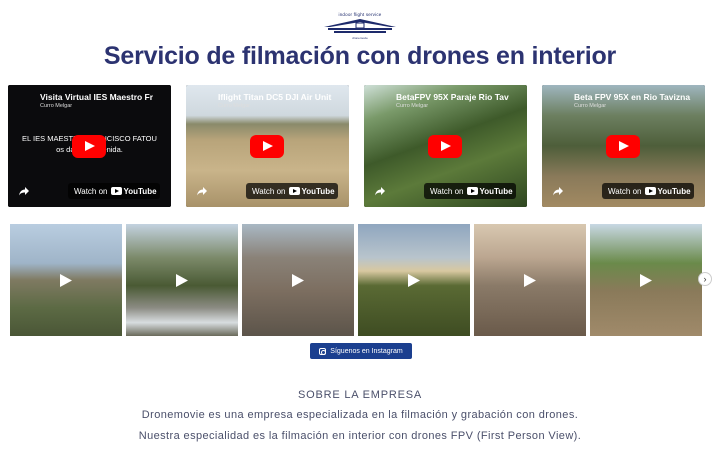 This screenshot has height=450, width=720. Describe the element at coordinates (366, 351) in the screenshot. I see `follow-instagram-label: Síguenos en Instagram` at that location.